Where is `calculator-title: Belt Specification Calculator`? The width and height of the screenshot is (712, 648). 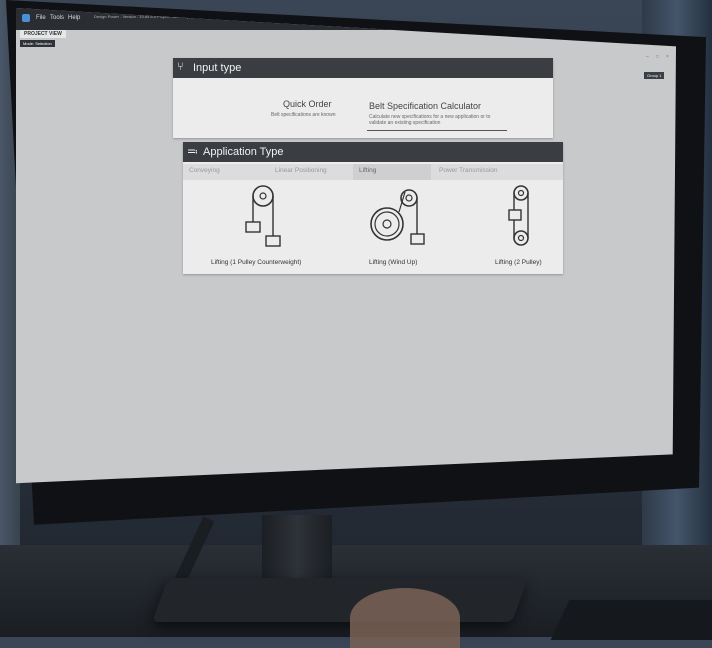
calculator-title: Belt Specification Calculator is located at coordinates (425, 106).